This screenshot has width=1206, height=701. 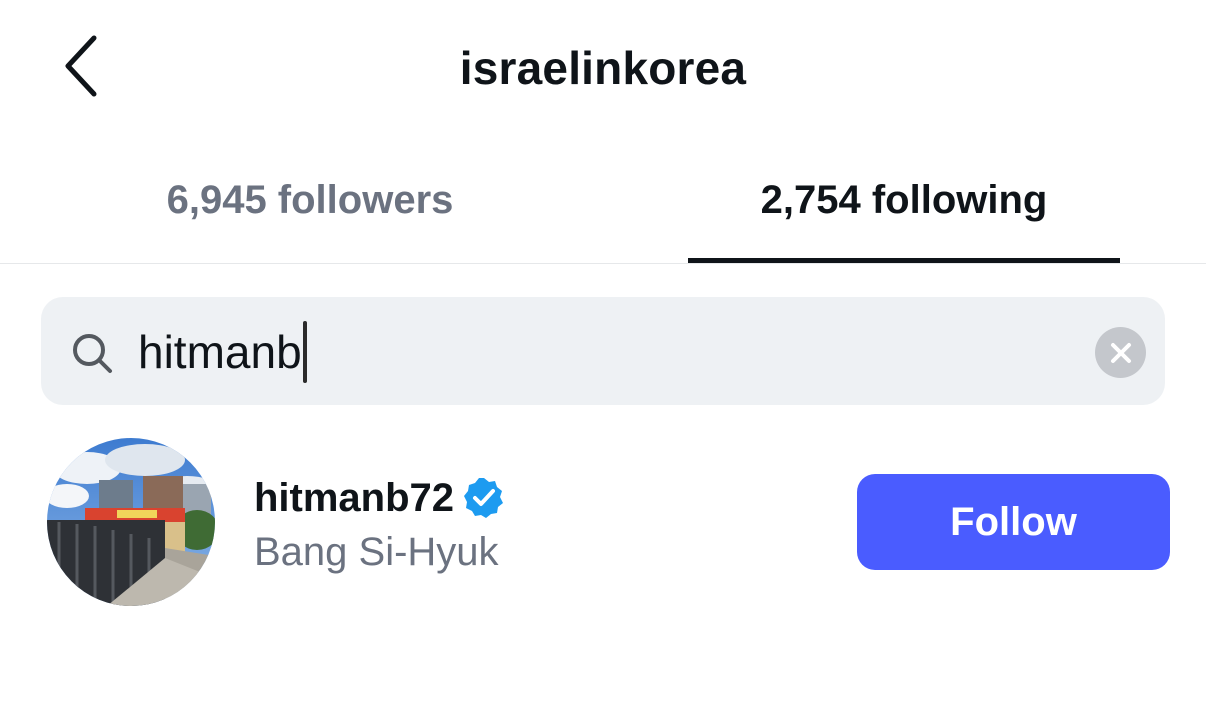 I want to click on search-icon, so click(x=92, y=353).